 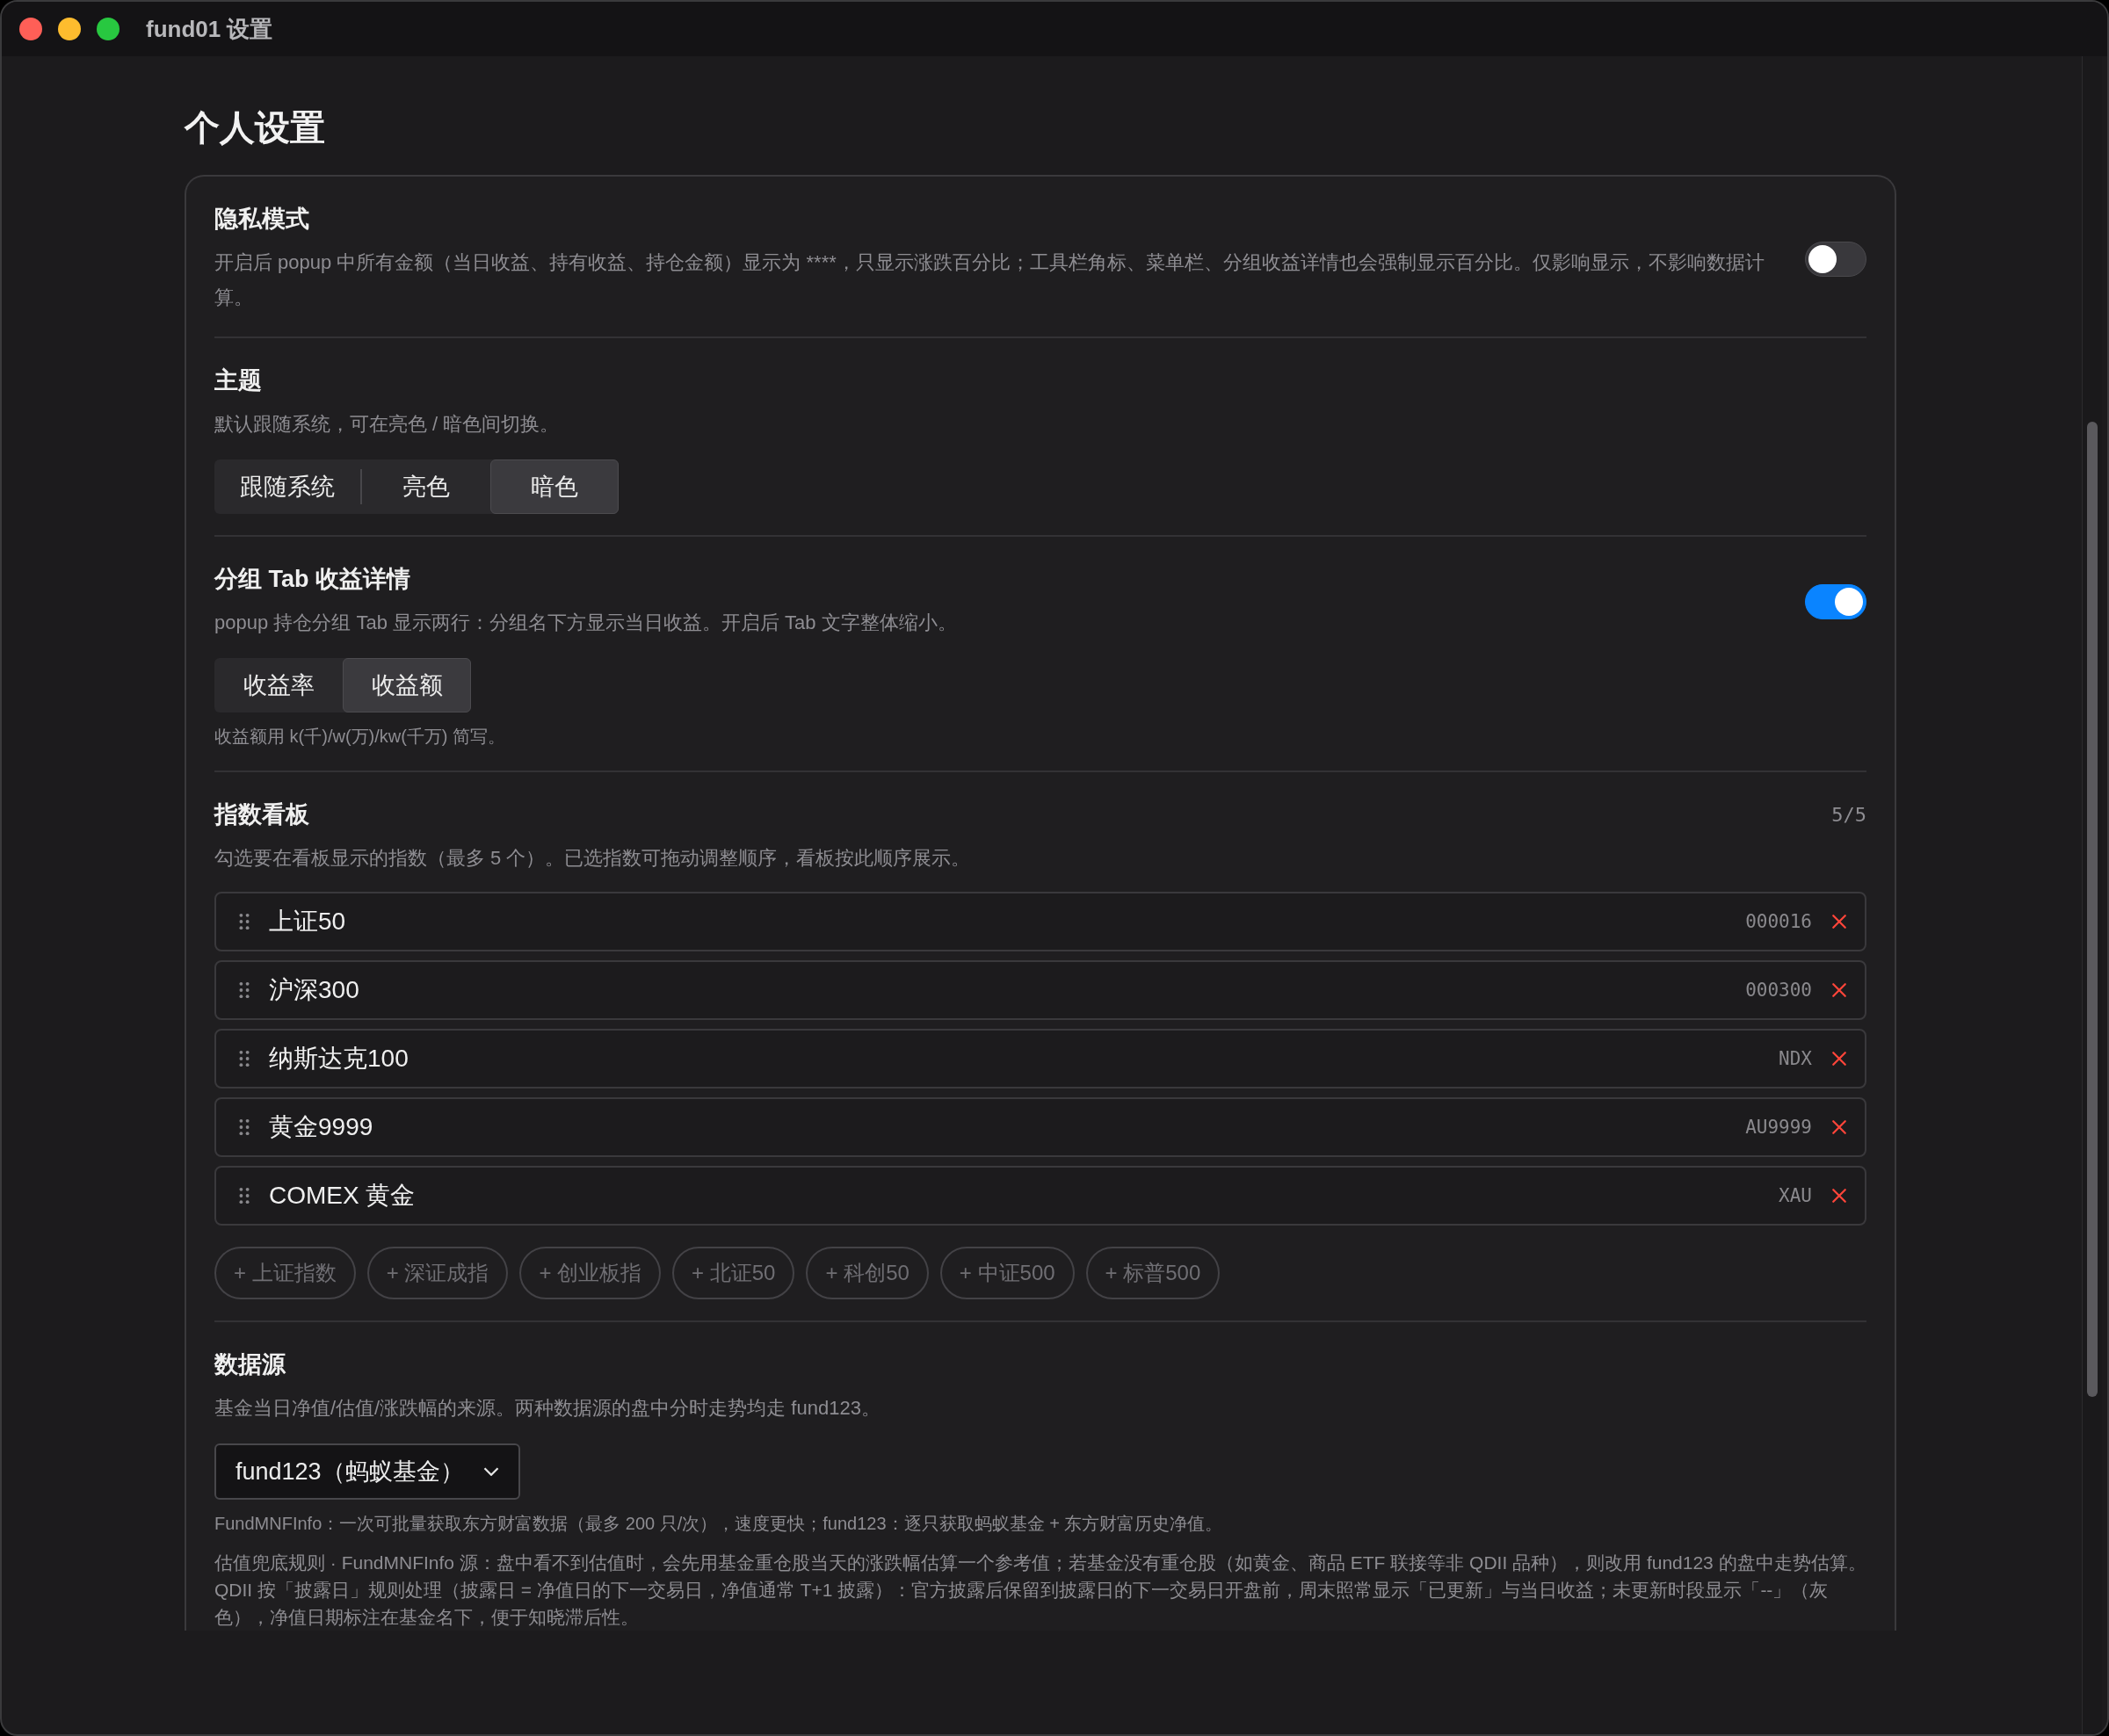 I want to click on segment-option: 跟随系统, so click(x=287, y=486).